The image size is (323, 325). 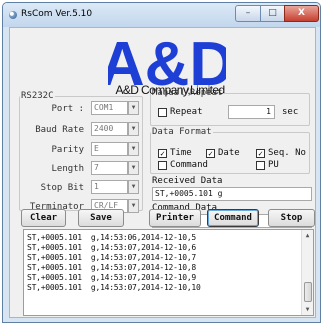 I want to click on time-checkbox: ✓, so click(x=162, y=153).